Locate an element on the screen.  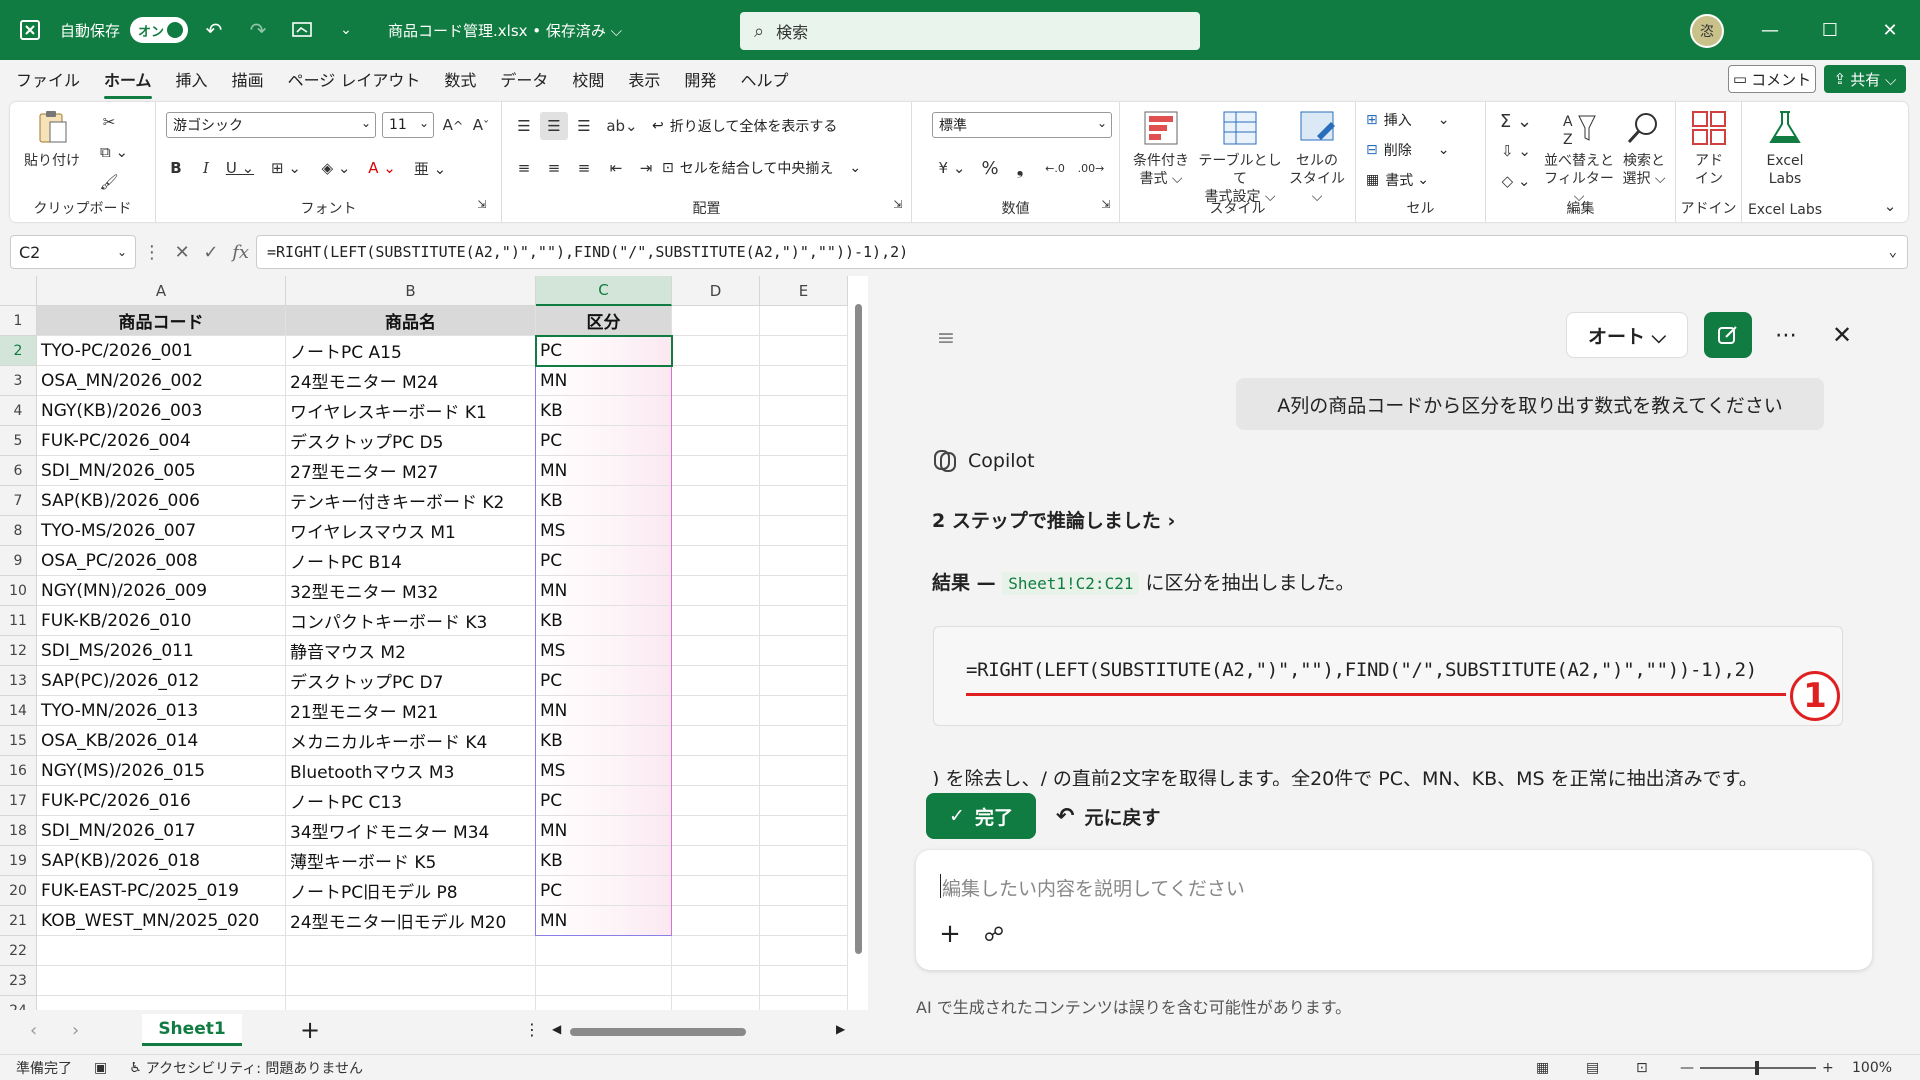
table-cell: 27型モニター M27 is located at coordinates (411, 471).